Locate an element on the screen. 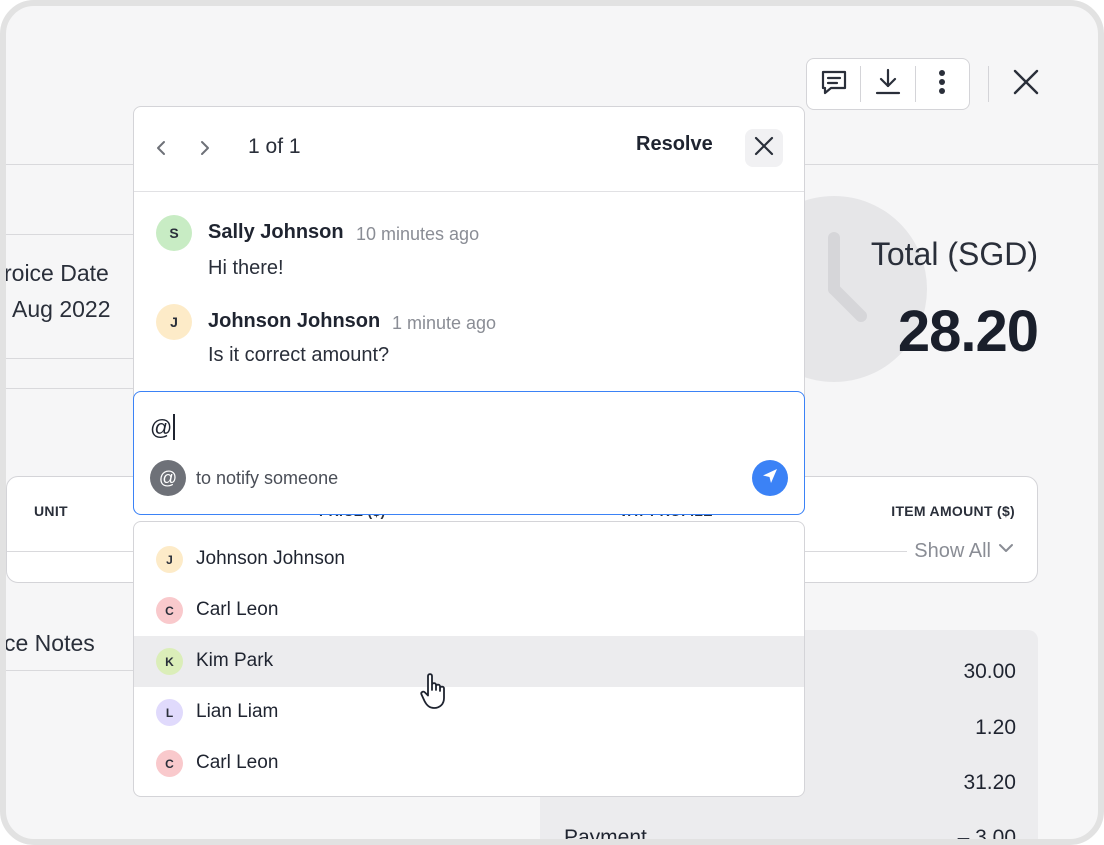 The width and height of the screenshot is (1104, 845). tax-value: 1.20 is located at coordinates (995, 727).